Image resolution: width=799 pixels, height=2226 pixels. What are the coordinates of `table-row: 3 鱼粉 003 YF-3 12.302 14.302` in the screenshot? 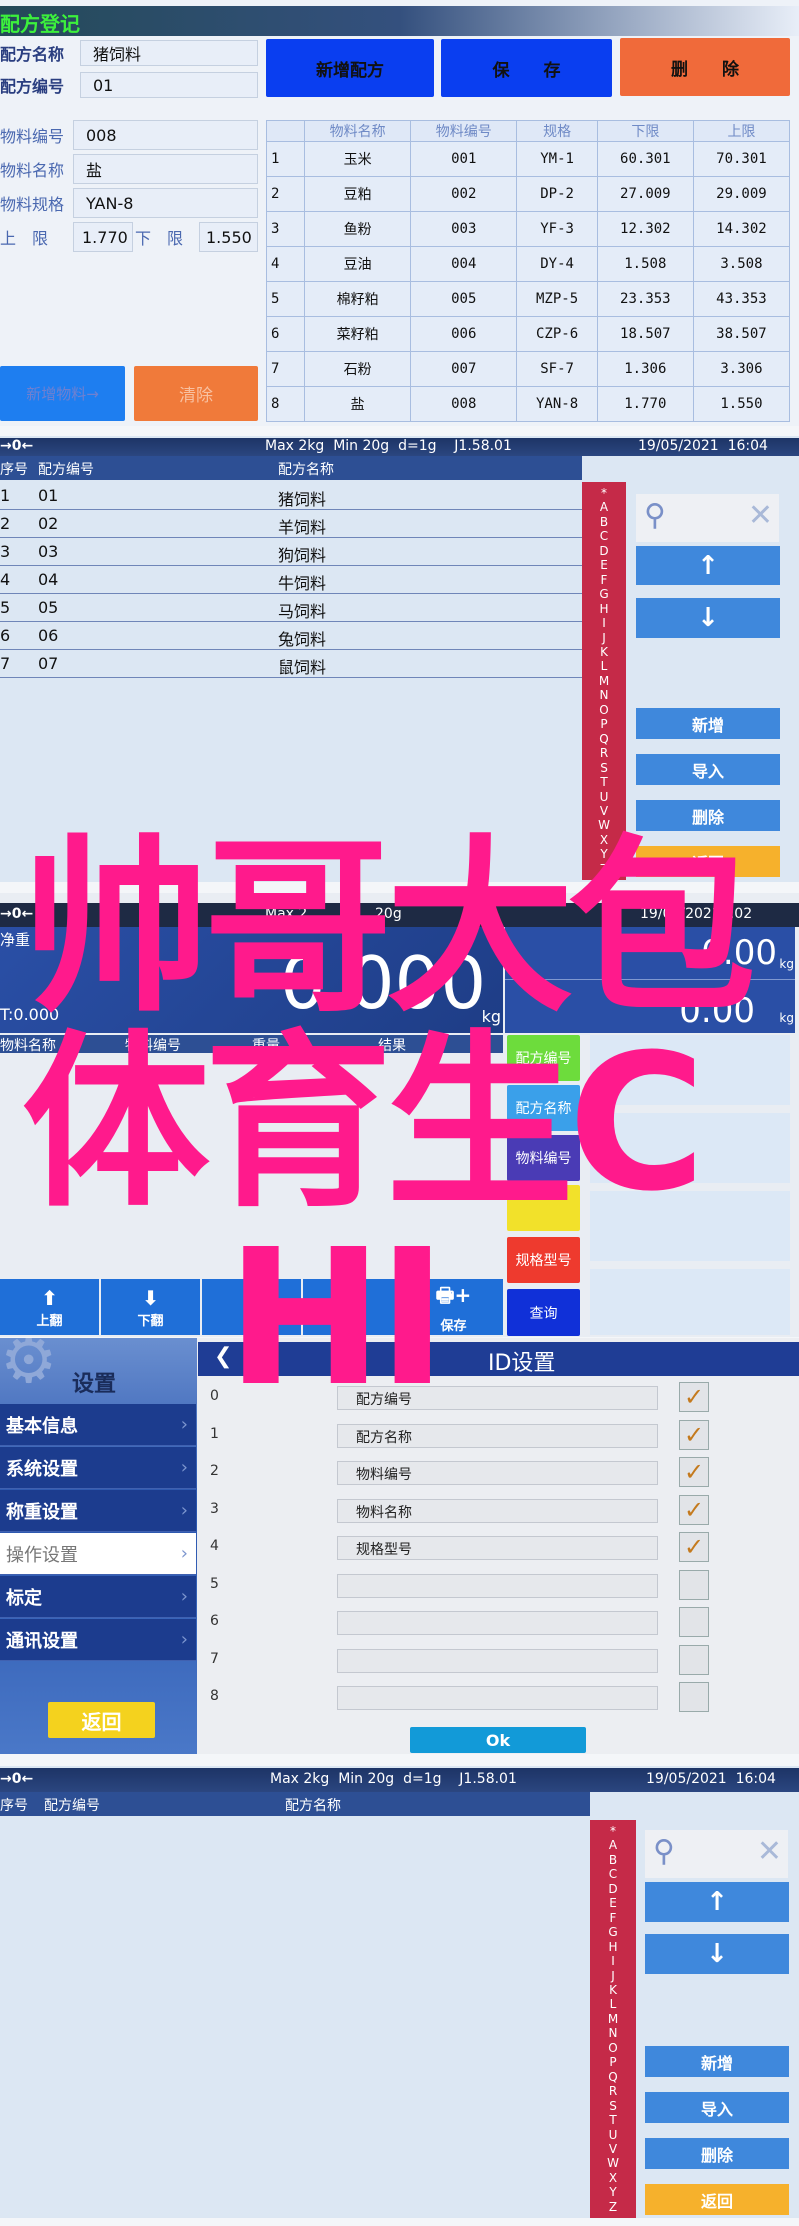 It's located at (528, 229).